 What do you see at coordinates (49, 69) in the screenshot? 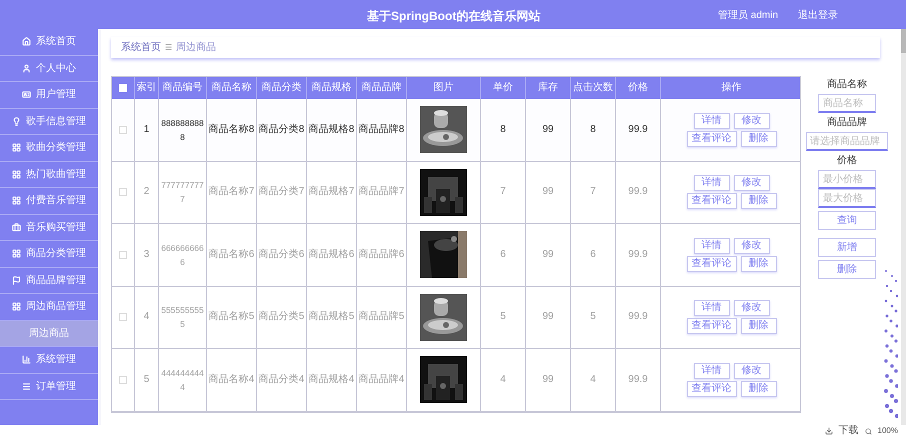
I see `sidebar-item: 个人中心` at bounding box center [49, 69].